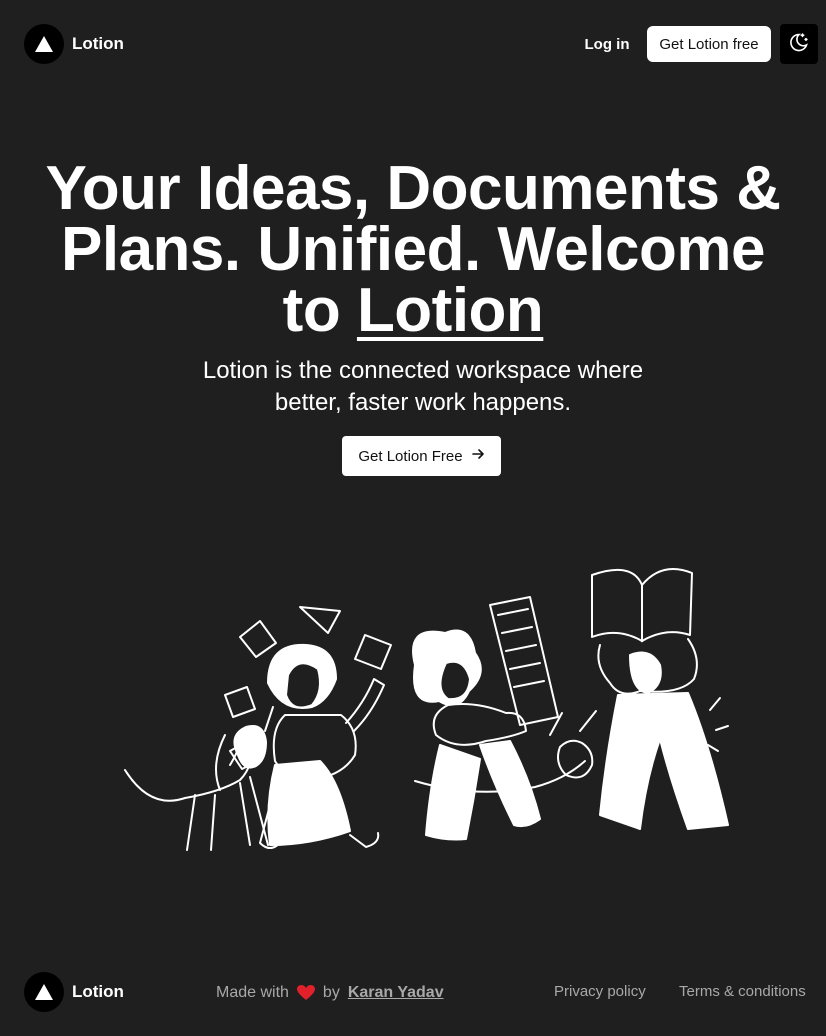 Image resolution: width=826 pixels, height=1036 pixels. Describe the element at coordinates (478, 456) in the screenshot. I see `arrow-right-icon` at that location.